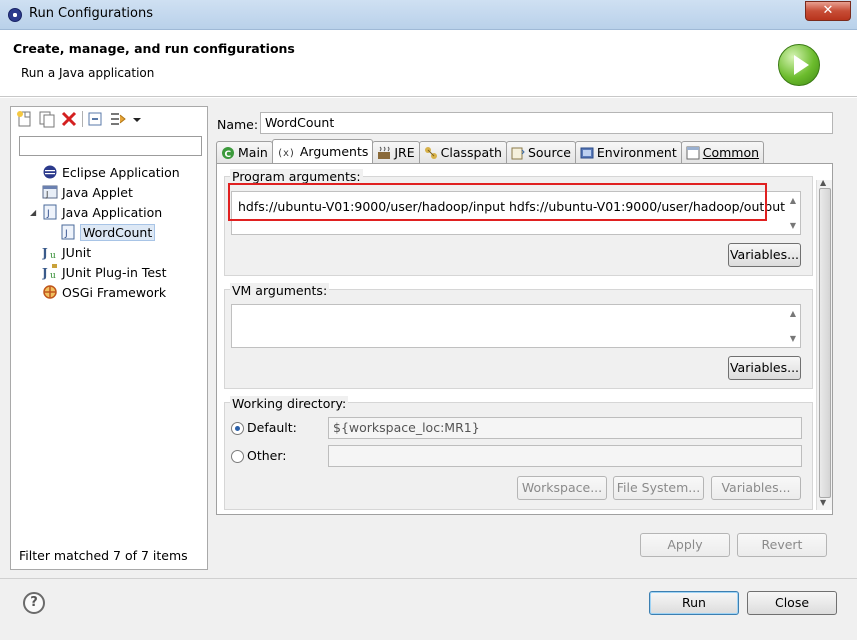 Image resolution: width=857 pixels, height=640 pixels. Describe the element at coordinates (154, 48) in the screenshot. I see `dialog-heading: Create, manage, and run configurations` at that location.